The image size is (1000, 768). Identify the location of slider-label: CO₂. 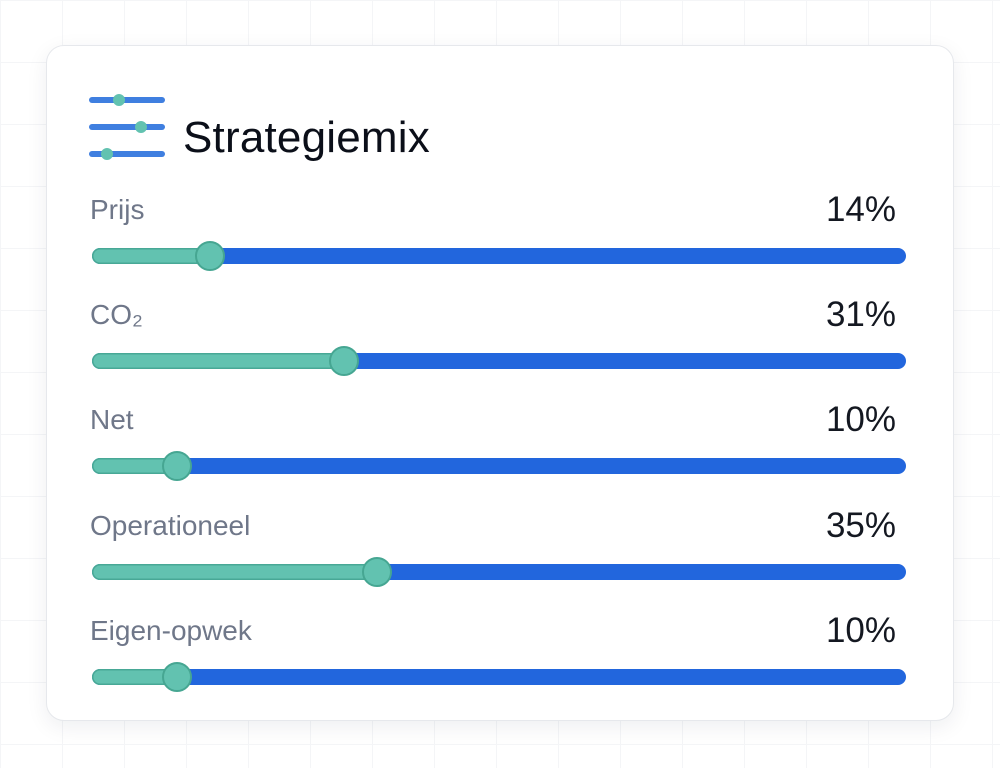
(116, 314).